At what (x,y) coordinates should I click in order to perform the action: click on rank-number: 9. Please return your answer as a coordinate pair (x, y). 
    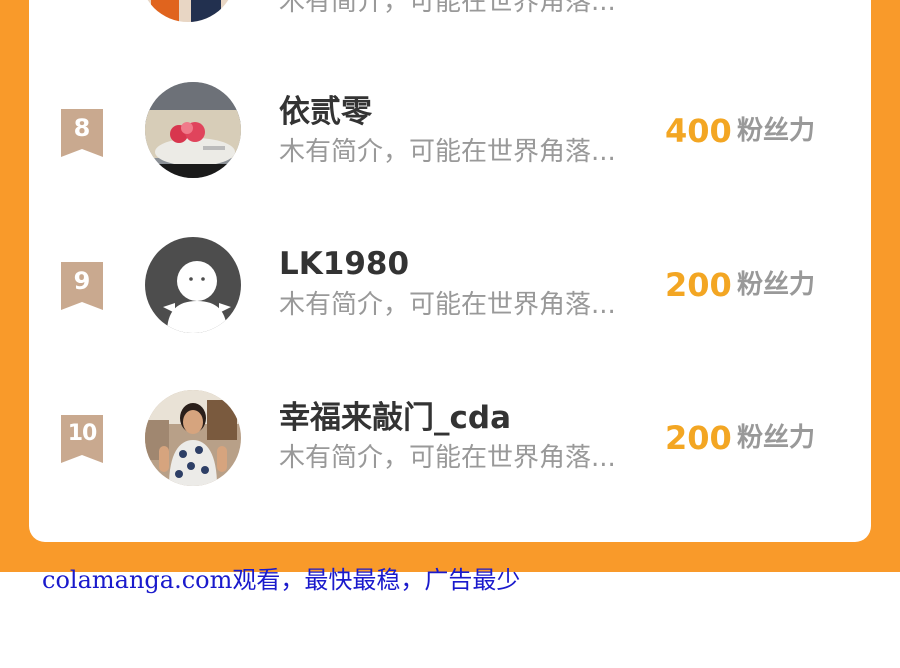
    Looking at the image, I should click on (82, 281).